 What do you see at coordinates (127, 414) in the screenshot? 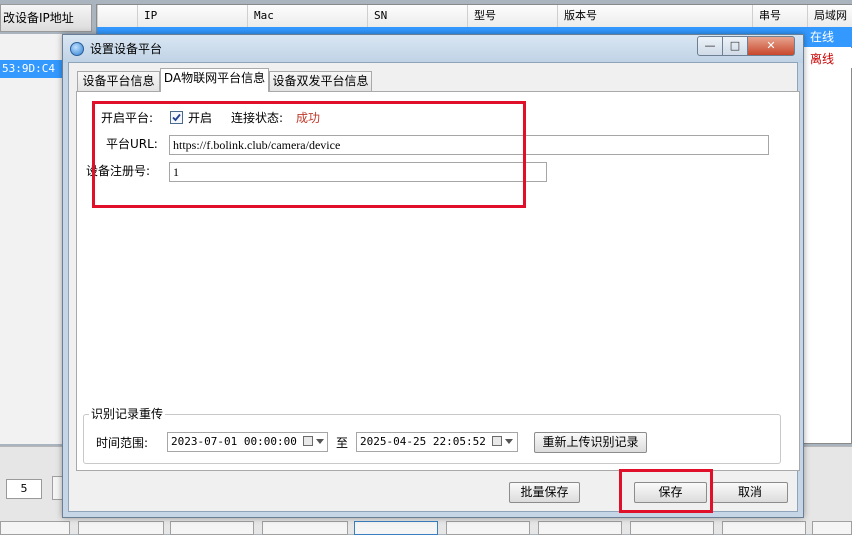
I see `reupload-group-title: 识别记录重传` at bounding box center [127, 414].